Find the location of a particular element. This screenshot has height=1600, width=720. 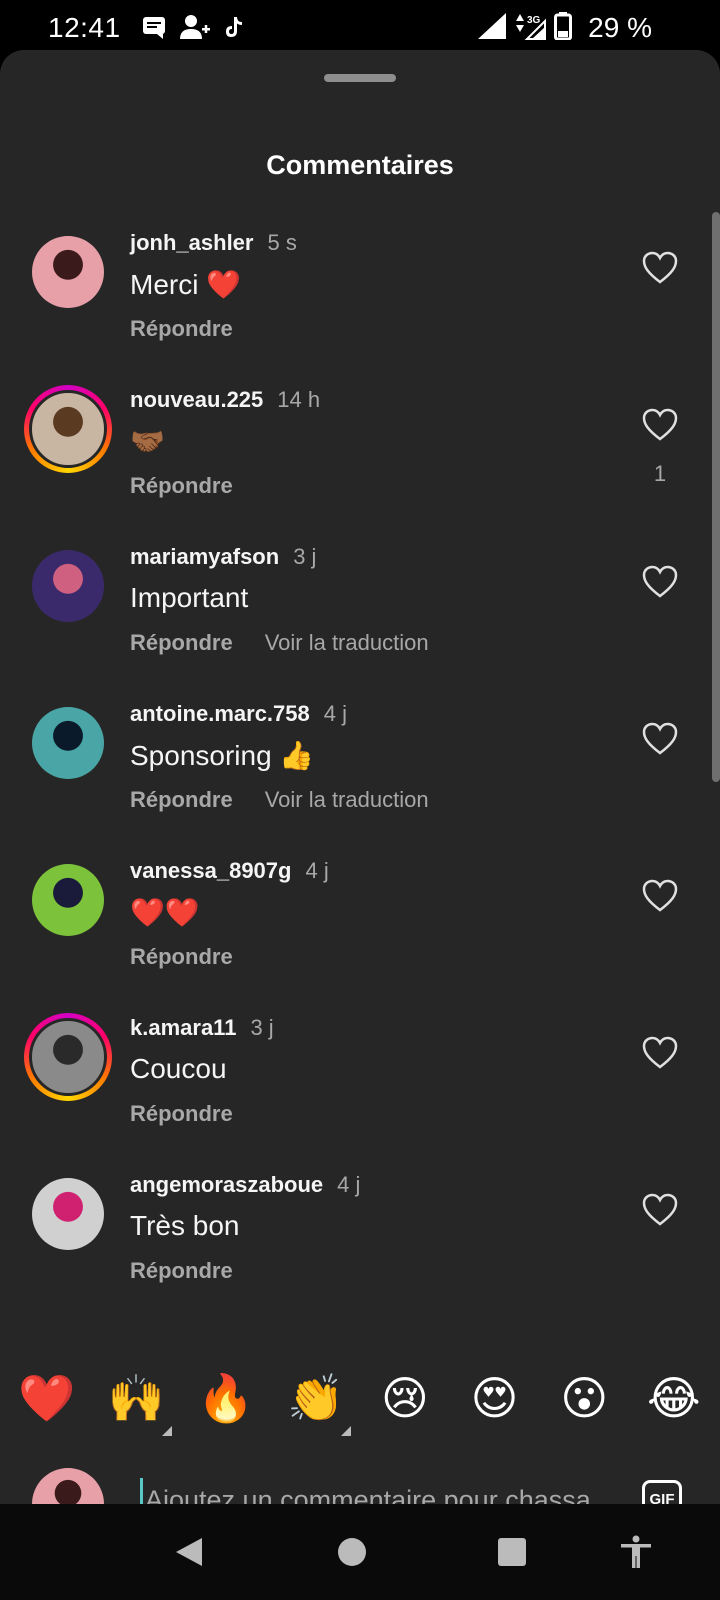

reaction-emoji-button: 👏 is located at coordinates (319, 1403).